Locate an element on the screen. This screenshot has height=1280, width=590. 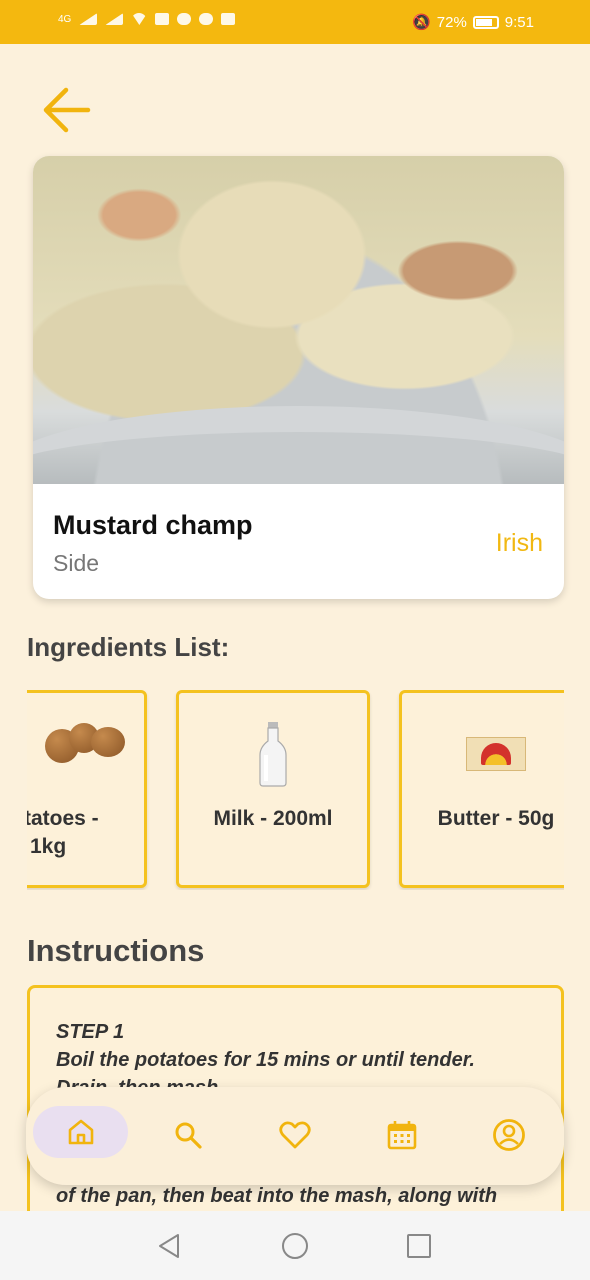
circle-home-icon is located at coordinates (295, 1246).